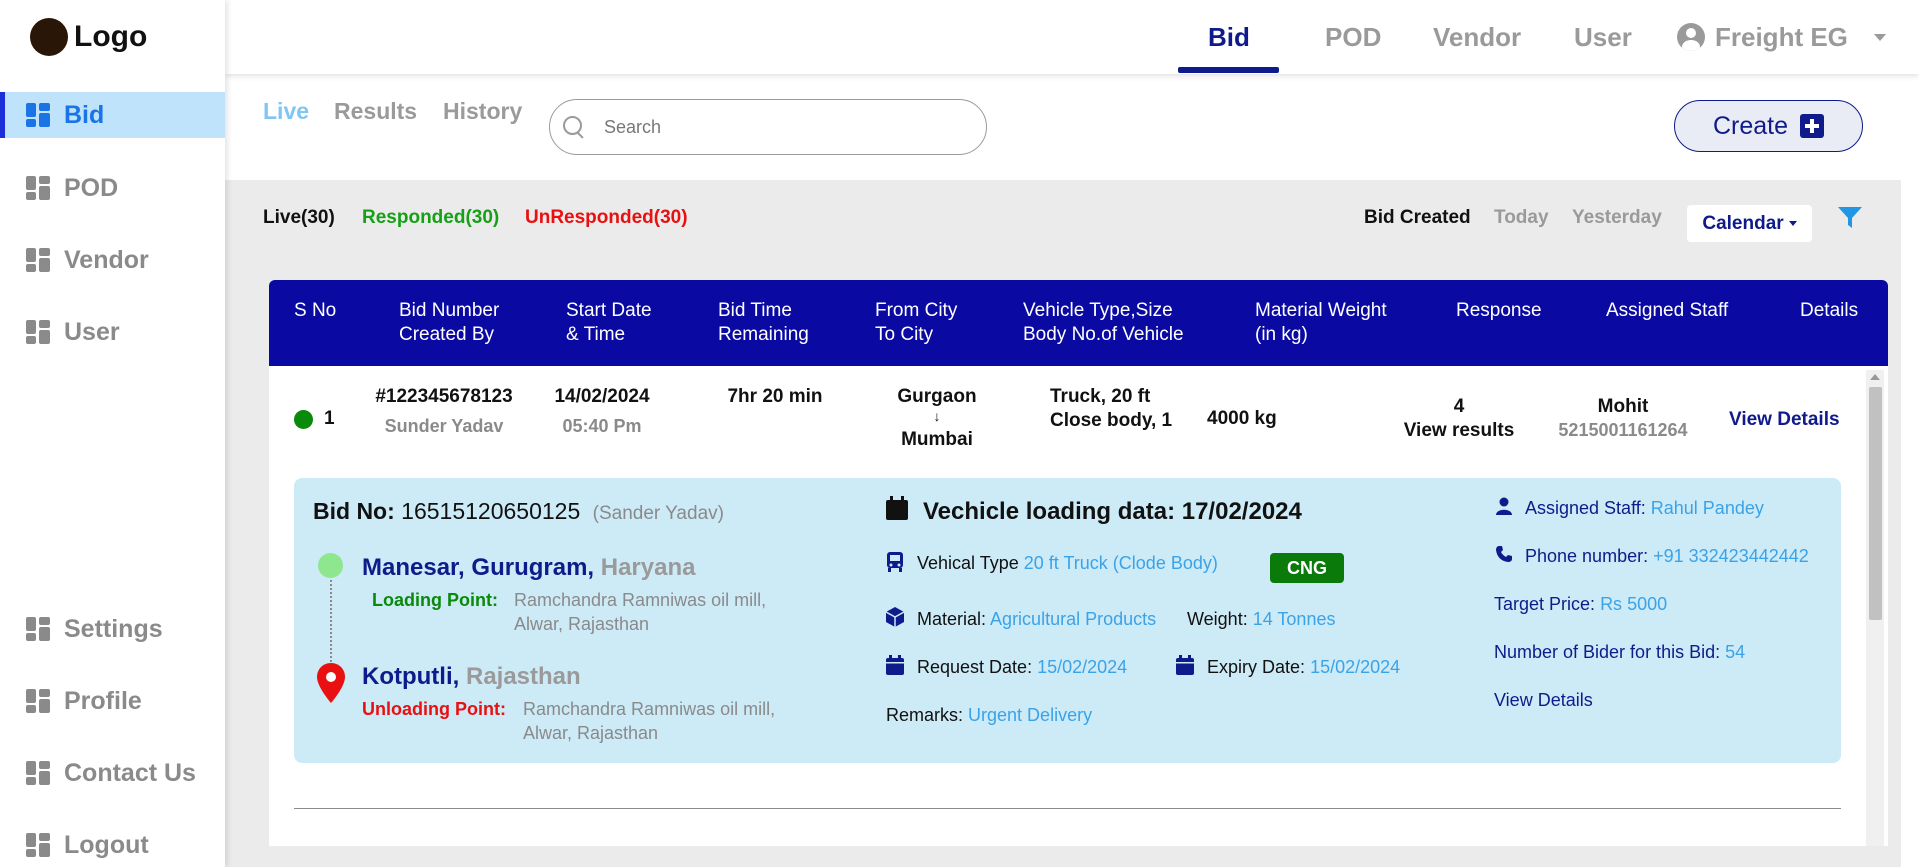  Describe the element at coordinates (1242, 418) in the screenshot. I see `cell-weight: 4000 kg` at that location.